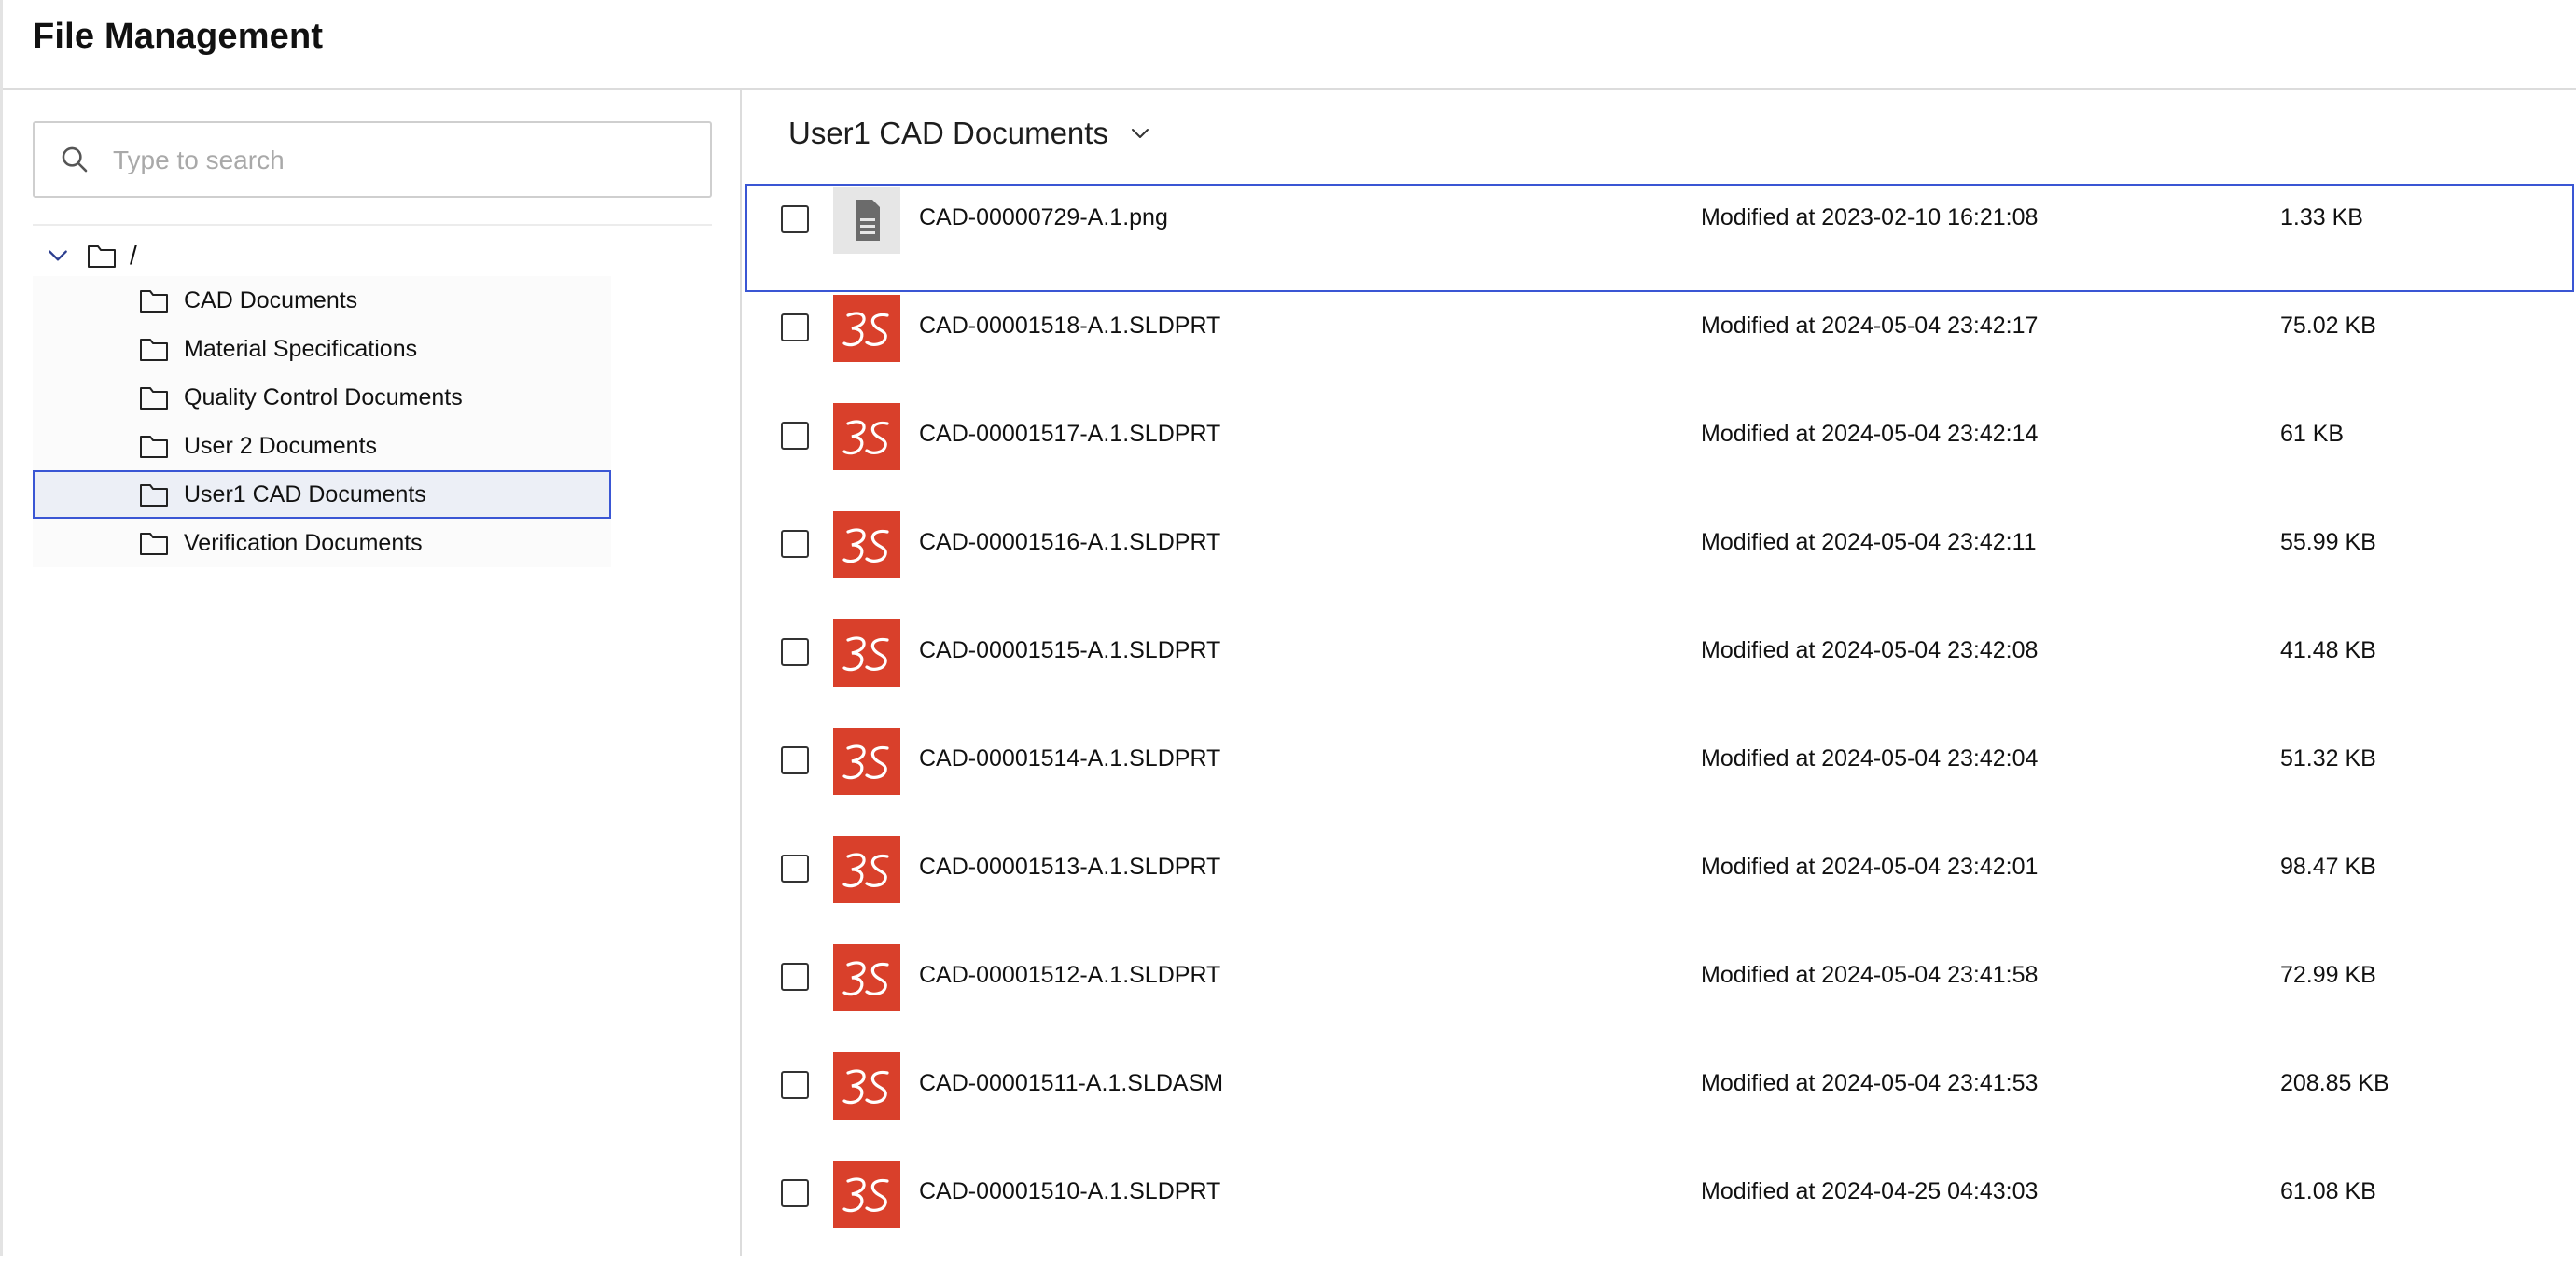 This screenshot has width=2576, height=1266. Describe the element at coordinates (178, 36) in the screenshot. I see `page-title: File Management` at that location.